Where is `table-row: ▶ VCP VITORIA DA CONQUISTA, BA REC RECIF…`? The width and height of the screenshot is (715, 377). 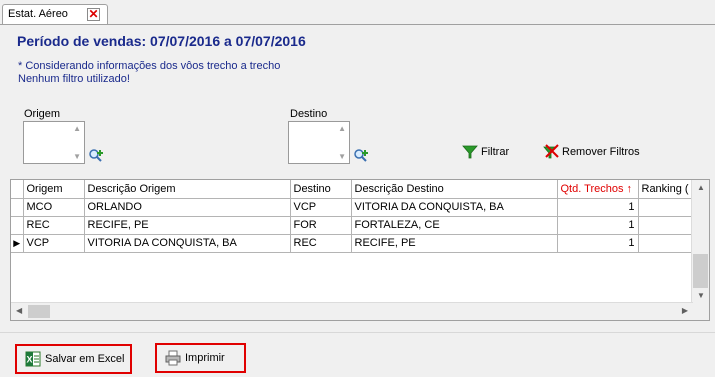
table-row: ▶ VCP VITORIA DA CONQUISTA, BA REC RECIF… is located at coordinates (355, 243).